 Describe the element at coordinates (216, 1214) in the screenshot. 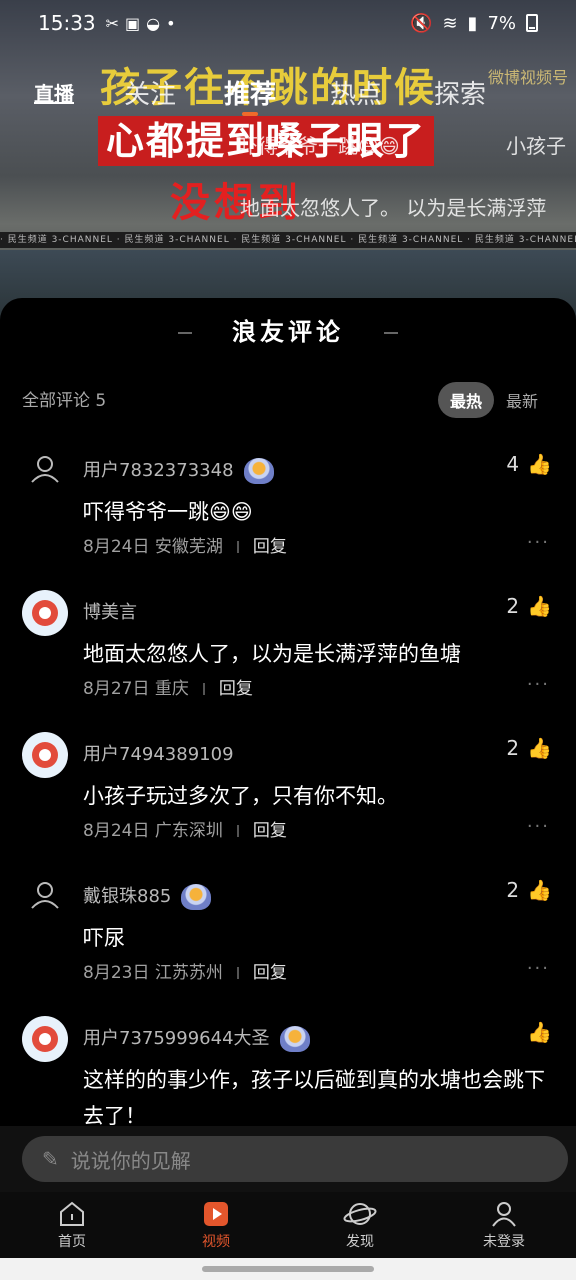

I see `video-play-icon` at that location.